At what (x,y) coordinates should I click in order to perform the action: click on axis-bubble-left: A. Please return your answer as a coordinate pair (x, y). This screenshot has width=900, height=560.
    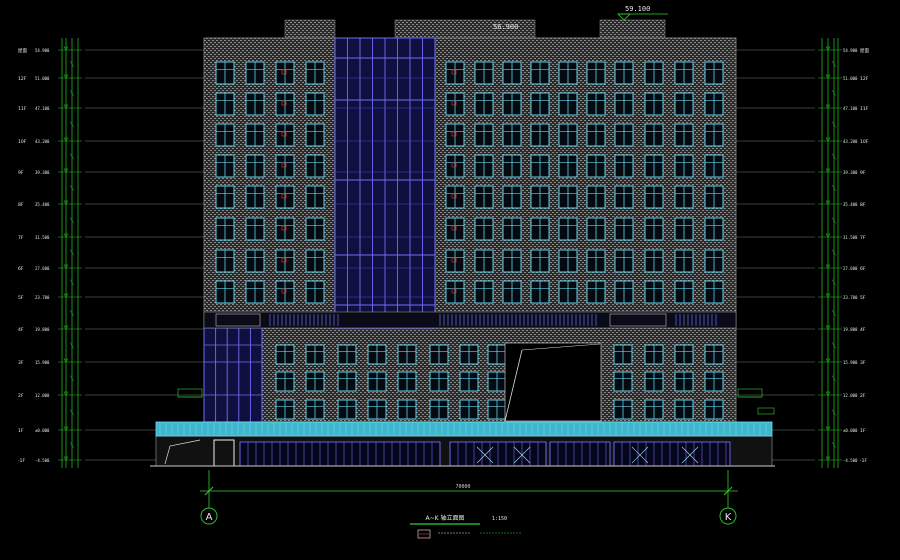
    Looking at the image, I should click on (209, 516).